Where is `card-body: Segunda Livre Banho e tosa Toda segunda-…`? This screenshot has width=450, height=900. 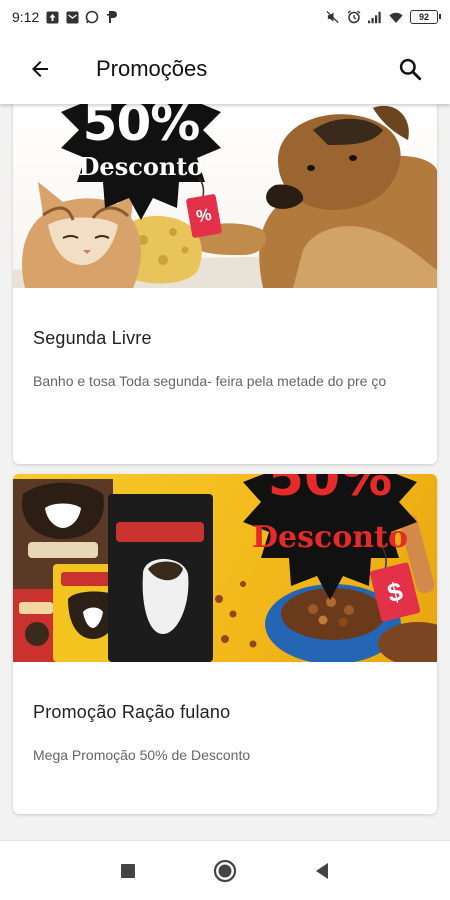 card-body: Segunda Livre Banho e tosa Toda segunda-… is located at coordinates (225, 361).